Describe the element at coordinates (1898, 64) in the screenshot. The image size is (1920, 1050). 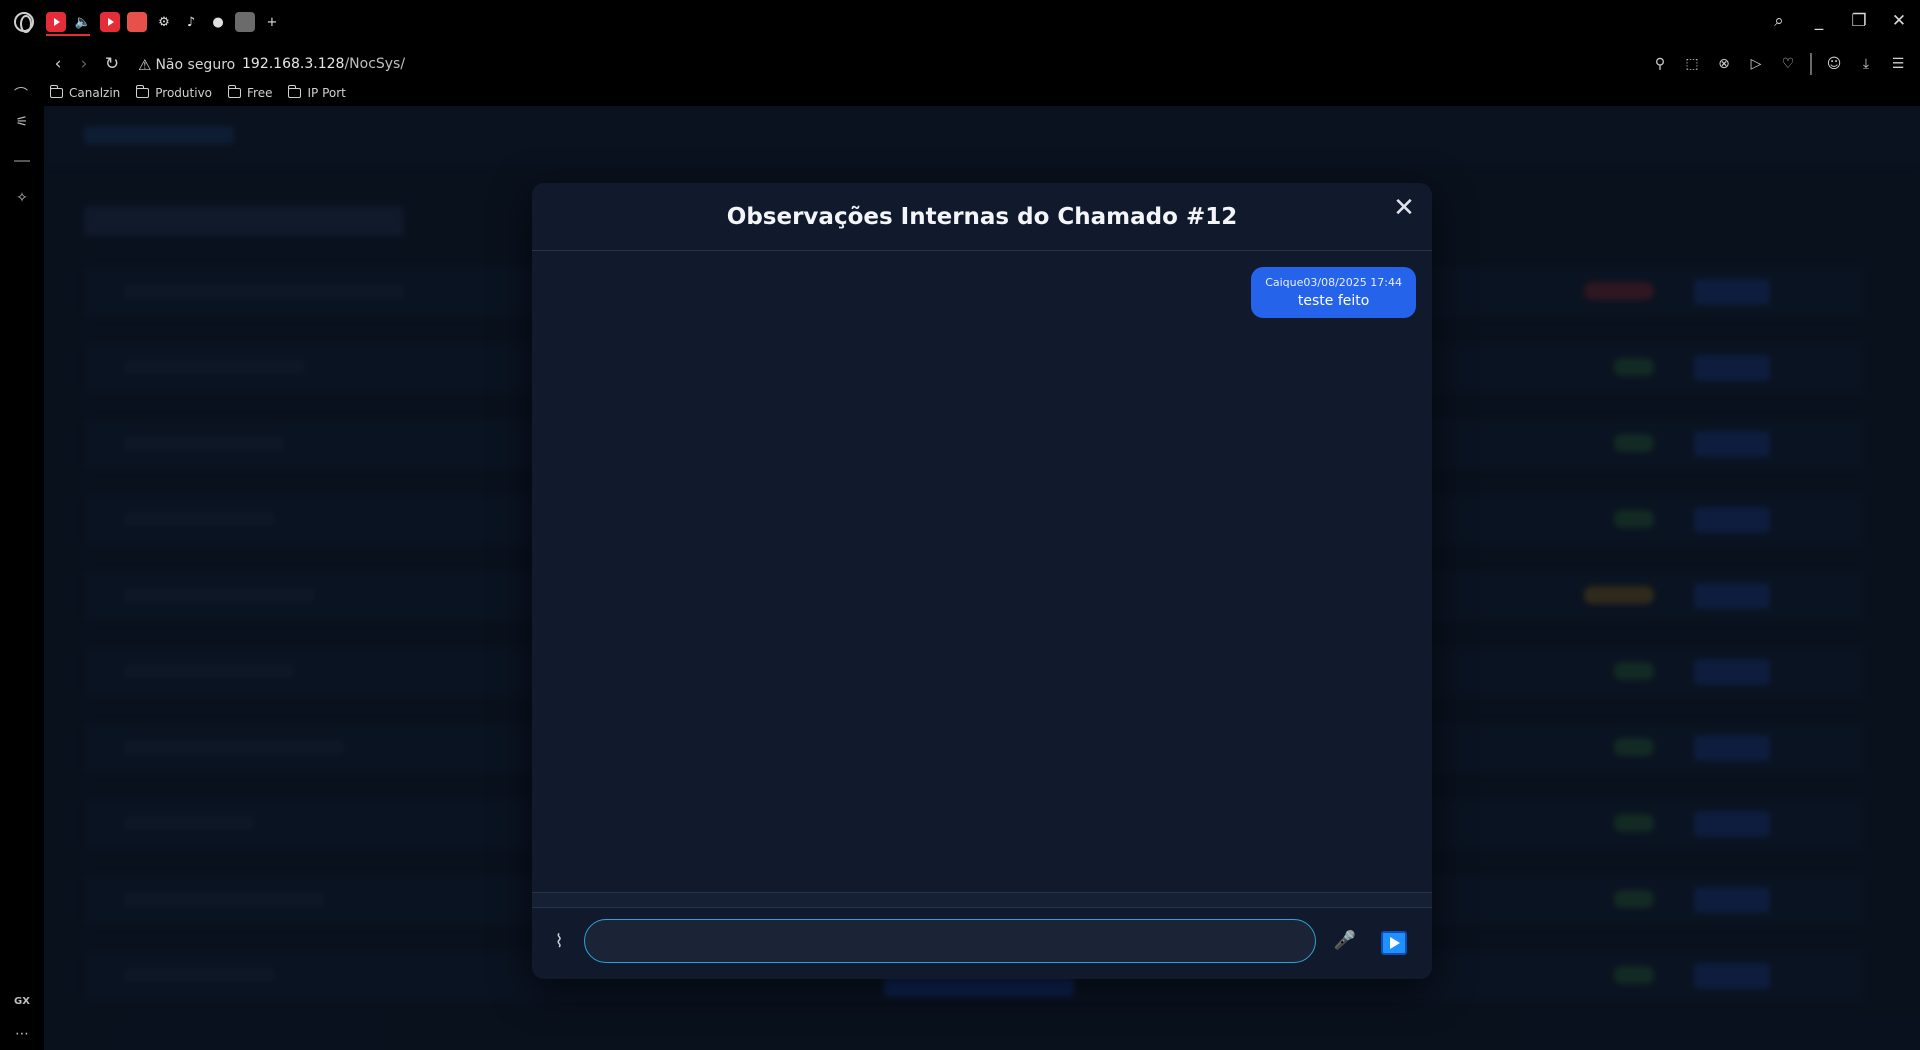
I see `menu-icon: ☰` at that location.